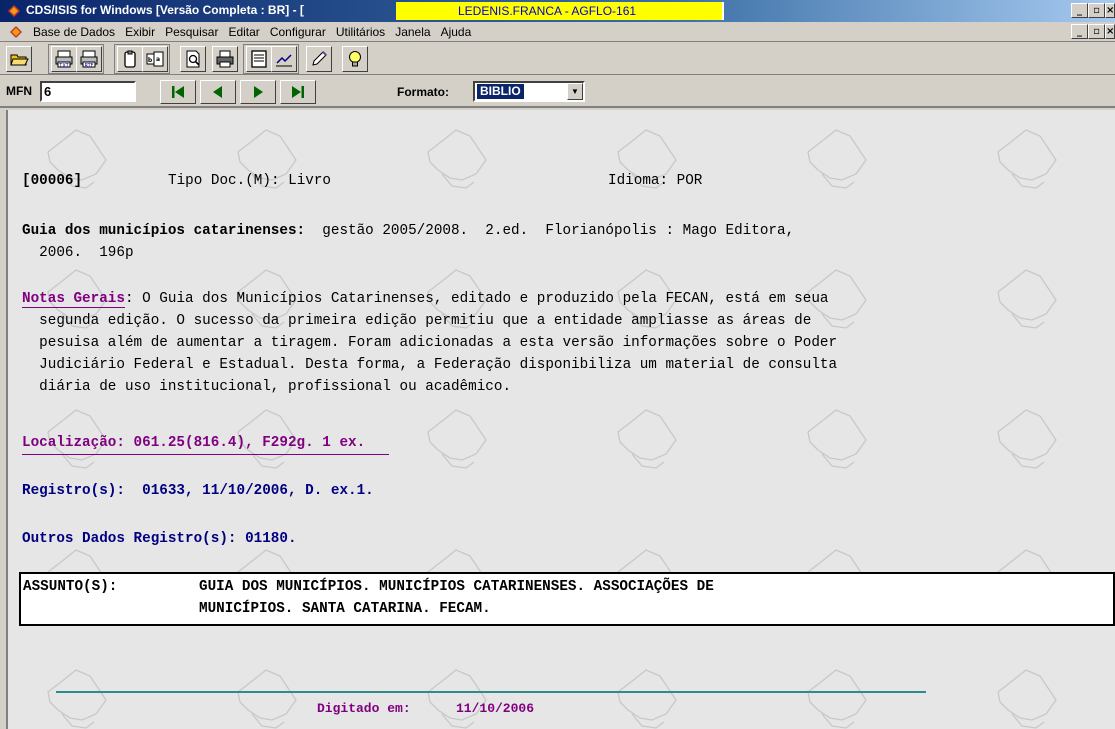 This screenshot has width=1115, height=729. I want to click on menu-utilitarios: Utilitários, so click(360, 32).